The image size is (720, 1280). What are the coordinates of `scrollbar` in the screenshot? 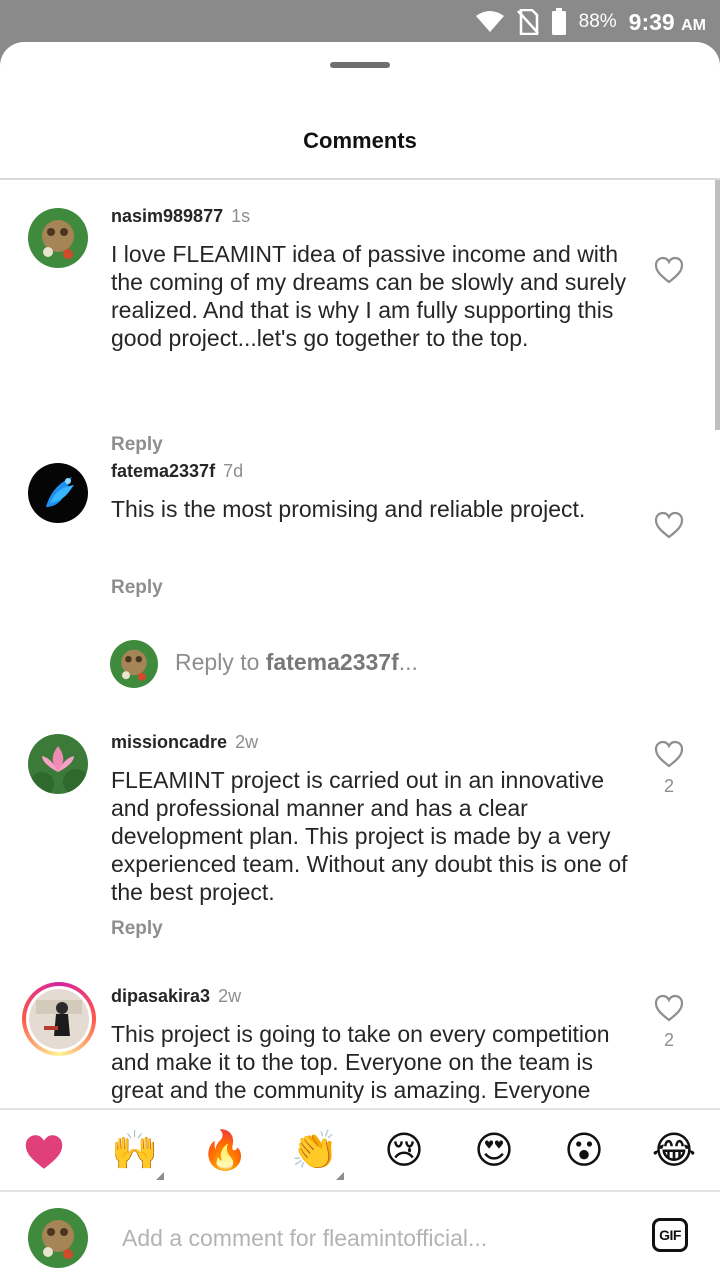 It's located at (717, 305).